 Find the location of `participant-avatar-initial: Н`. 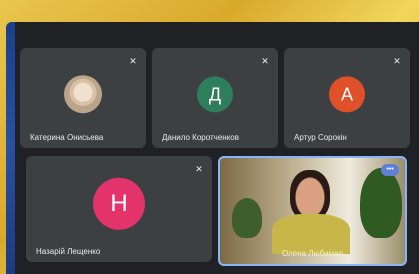

participant-avatar-initial: Н is located at coordinates (119, 203).